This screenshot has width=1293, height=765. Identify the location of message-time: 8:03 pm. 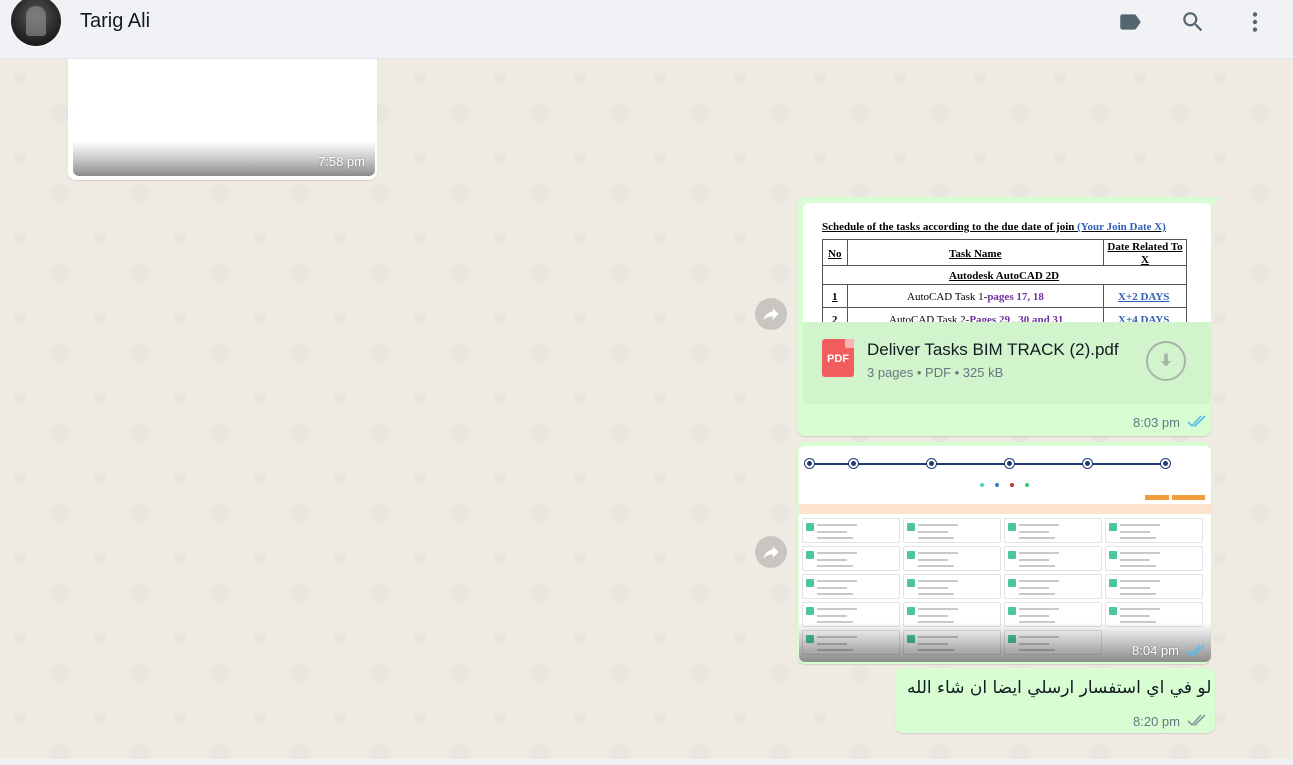
(1156, 422).